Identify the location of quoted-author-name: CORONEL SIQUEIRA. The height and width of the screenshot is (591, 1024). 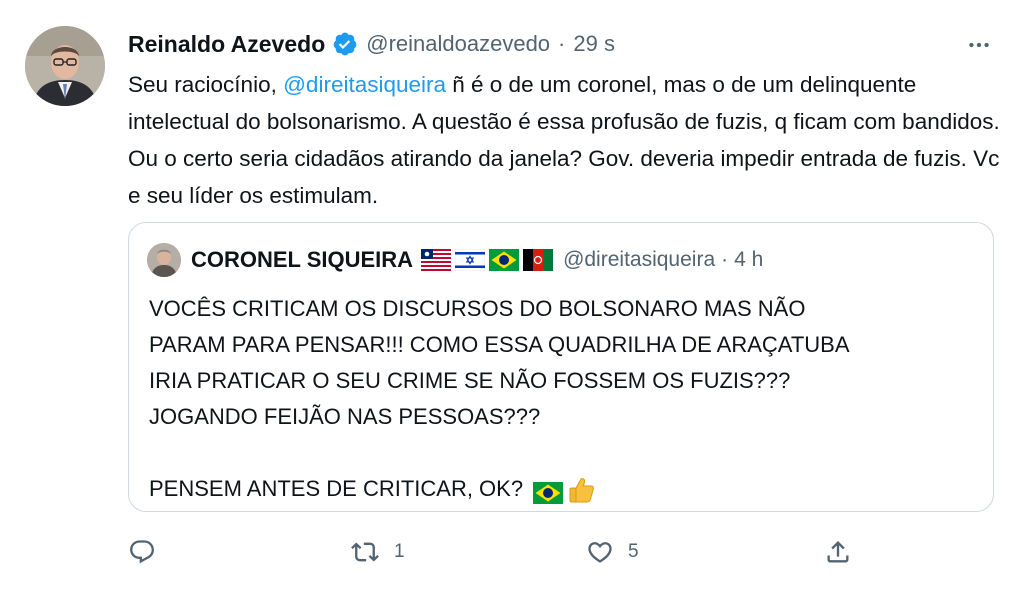
(302, 260).